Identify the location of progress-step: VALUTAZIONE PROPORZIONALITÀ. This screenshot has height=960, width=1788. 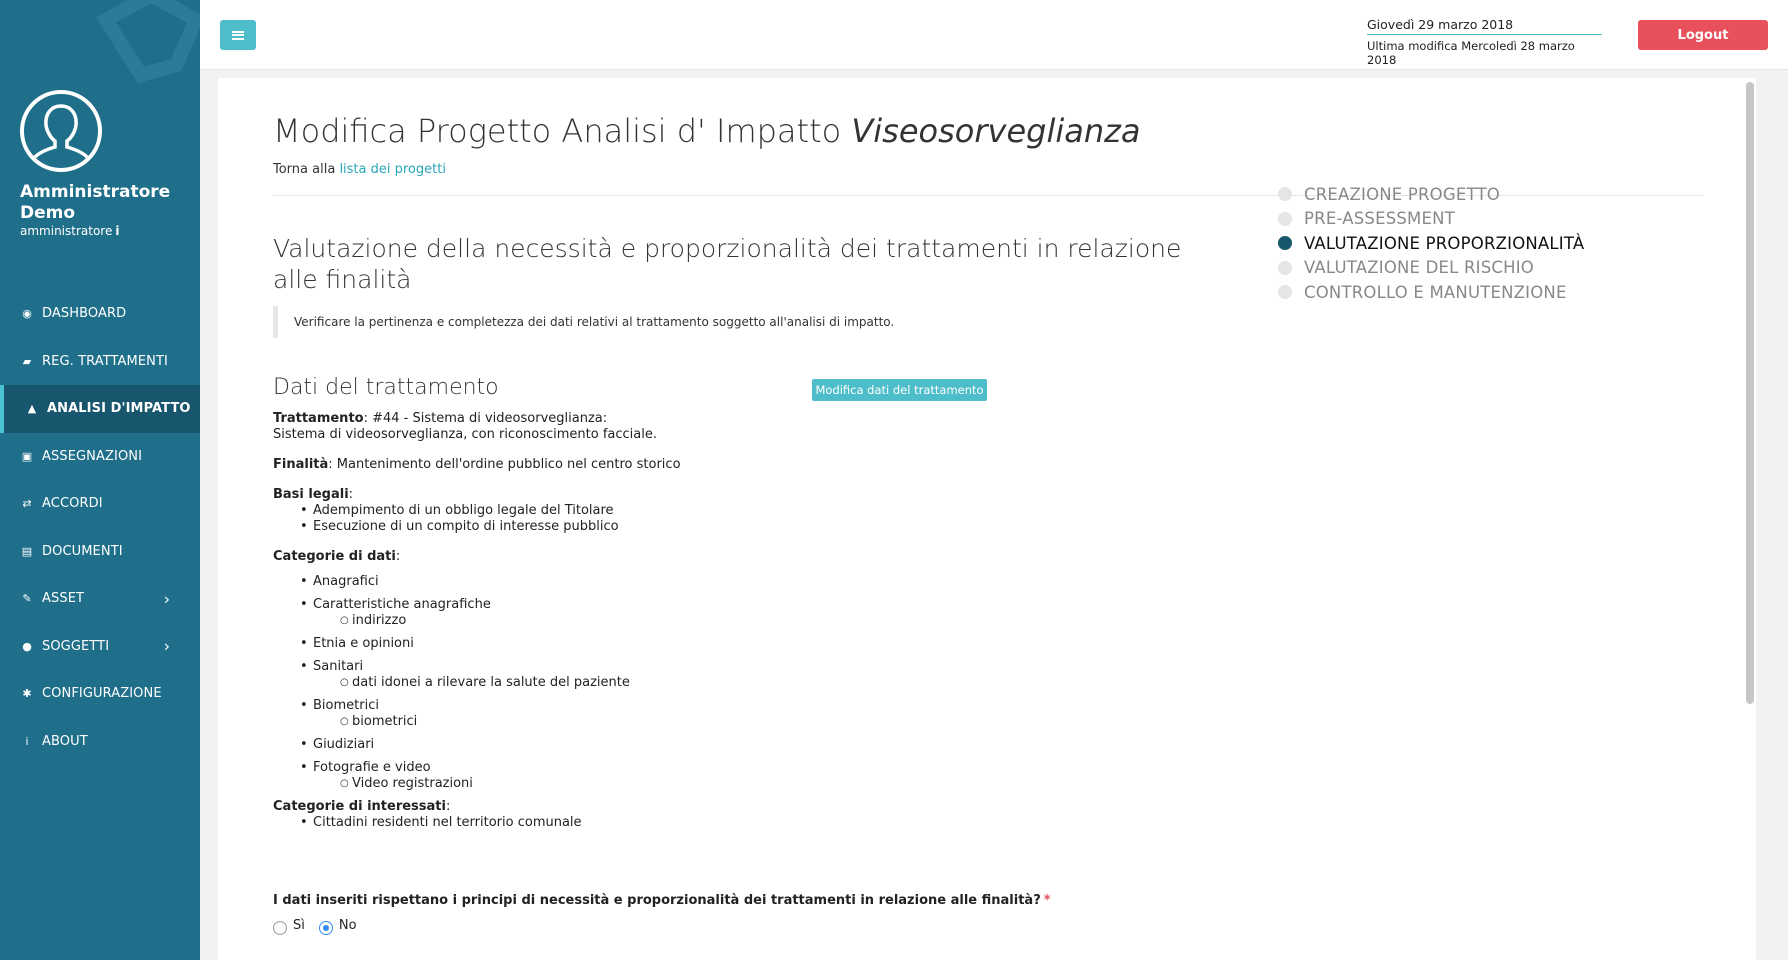
(1431, 243).